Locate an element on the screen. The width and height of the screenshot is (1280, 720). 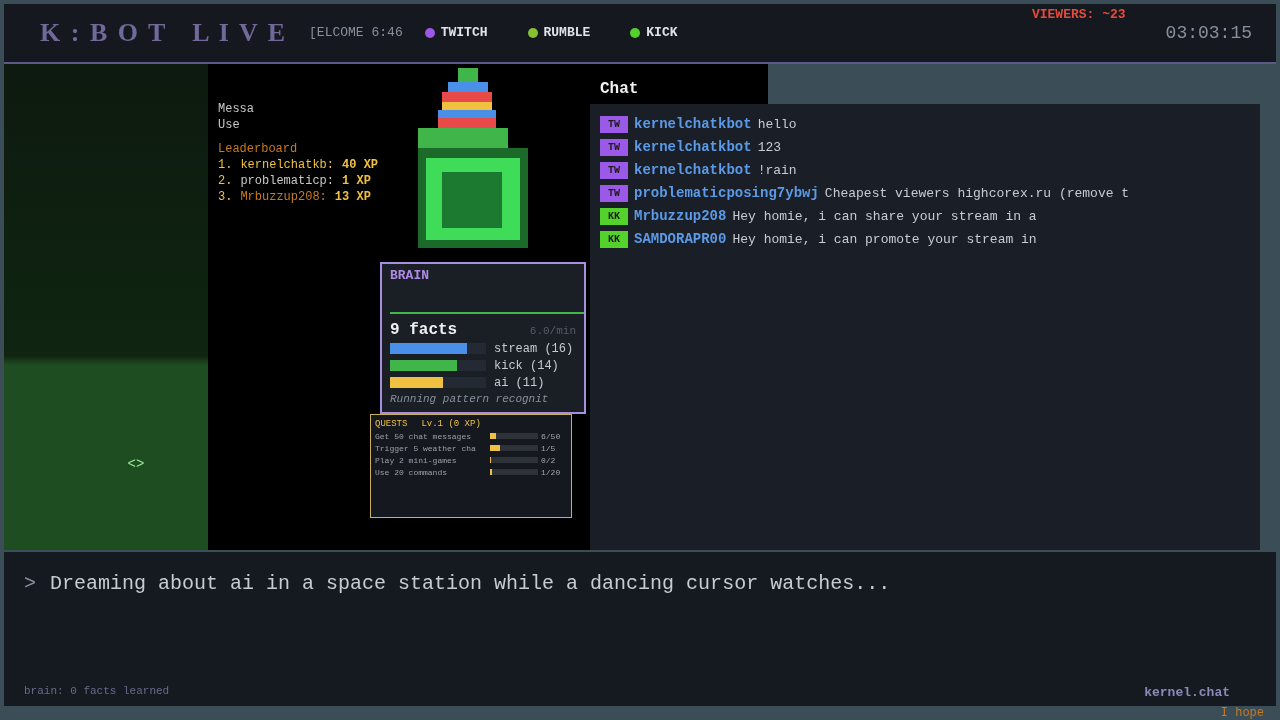
leader-name: Mrbuzzup208: is located at coordinates (283, 196).